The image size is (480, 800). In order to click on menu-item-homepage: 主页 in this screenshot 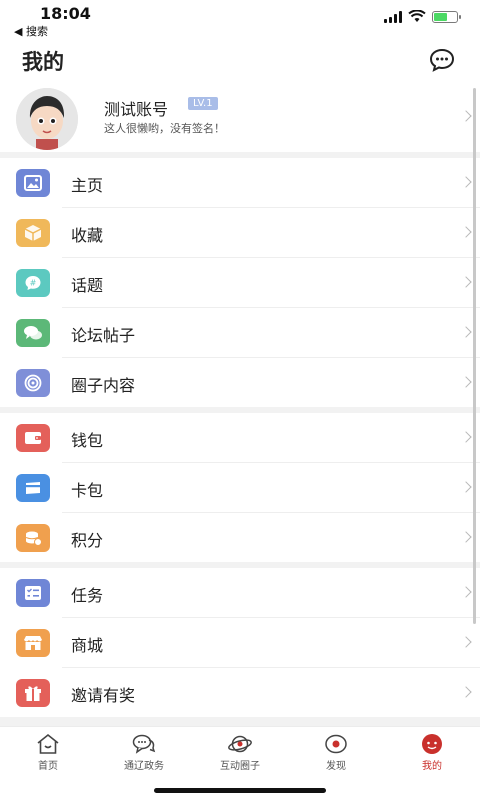, I will do `click(240, 183)`.